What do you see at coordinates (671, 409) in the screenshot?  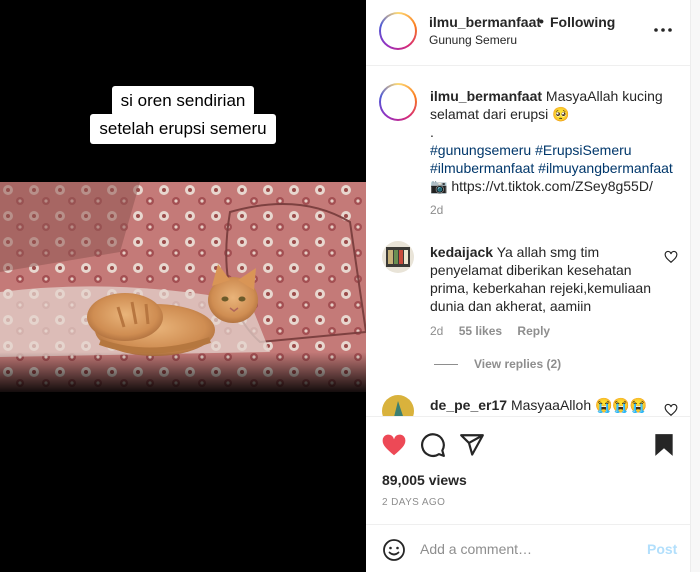 I see `comment-like-icon` at bounding box center [671, 409].